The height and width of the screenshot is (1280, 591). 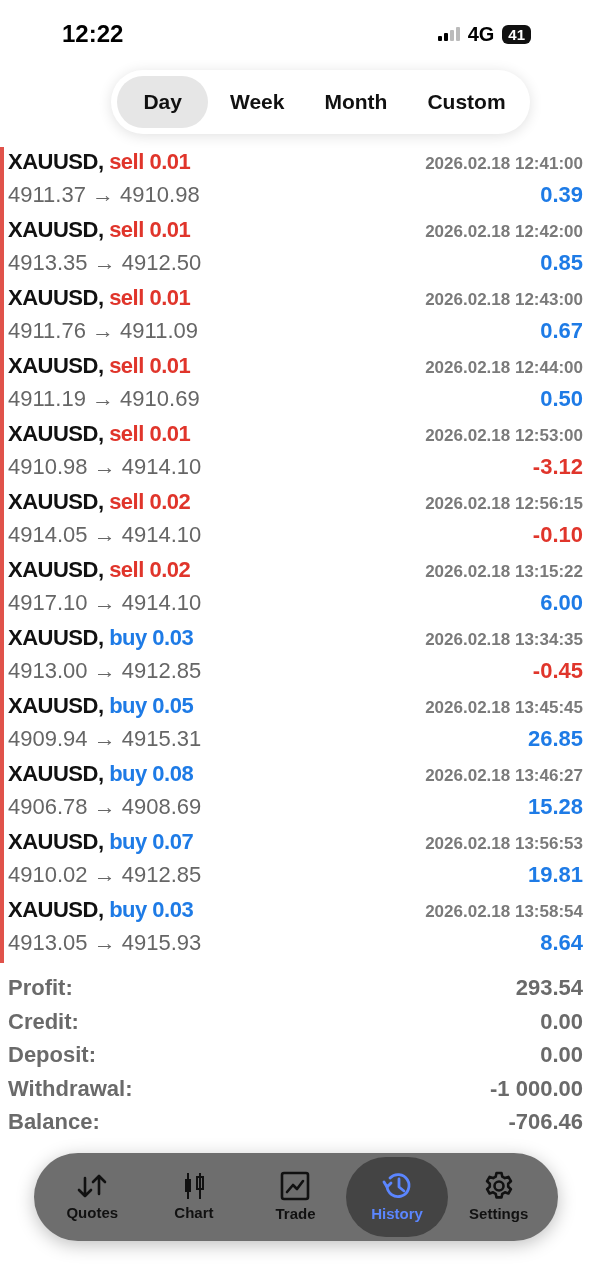 I want to click on signal-icon, so click(x=448, y=34).